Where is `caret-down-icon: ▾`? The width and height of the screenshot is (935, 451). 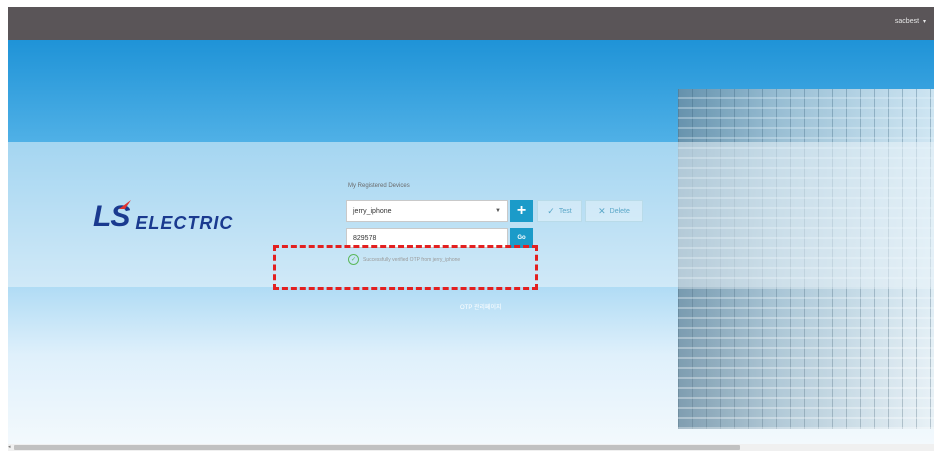 caret-down-icon: ▾ is located at coordinates (924, 22).